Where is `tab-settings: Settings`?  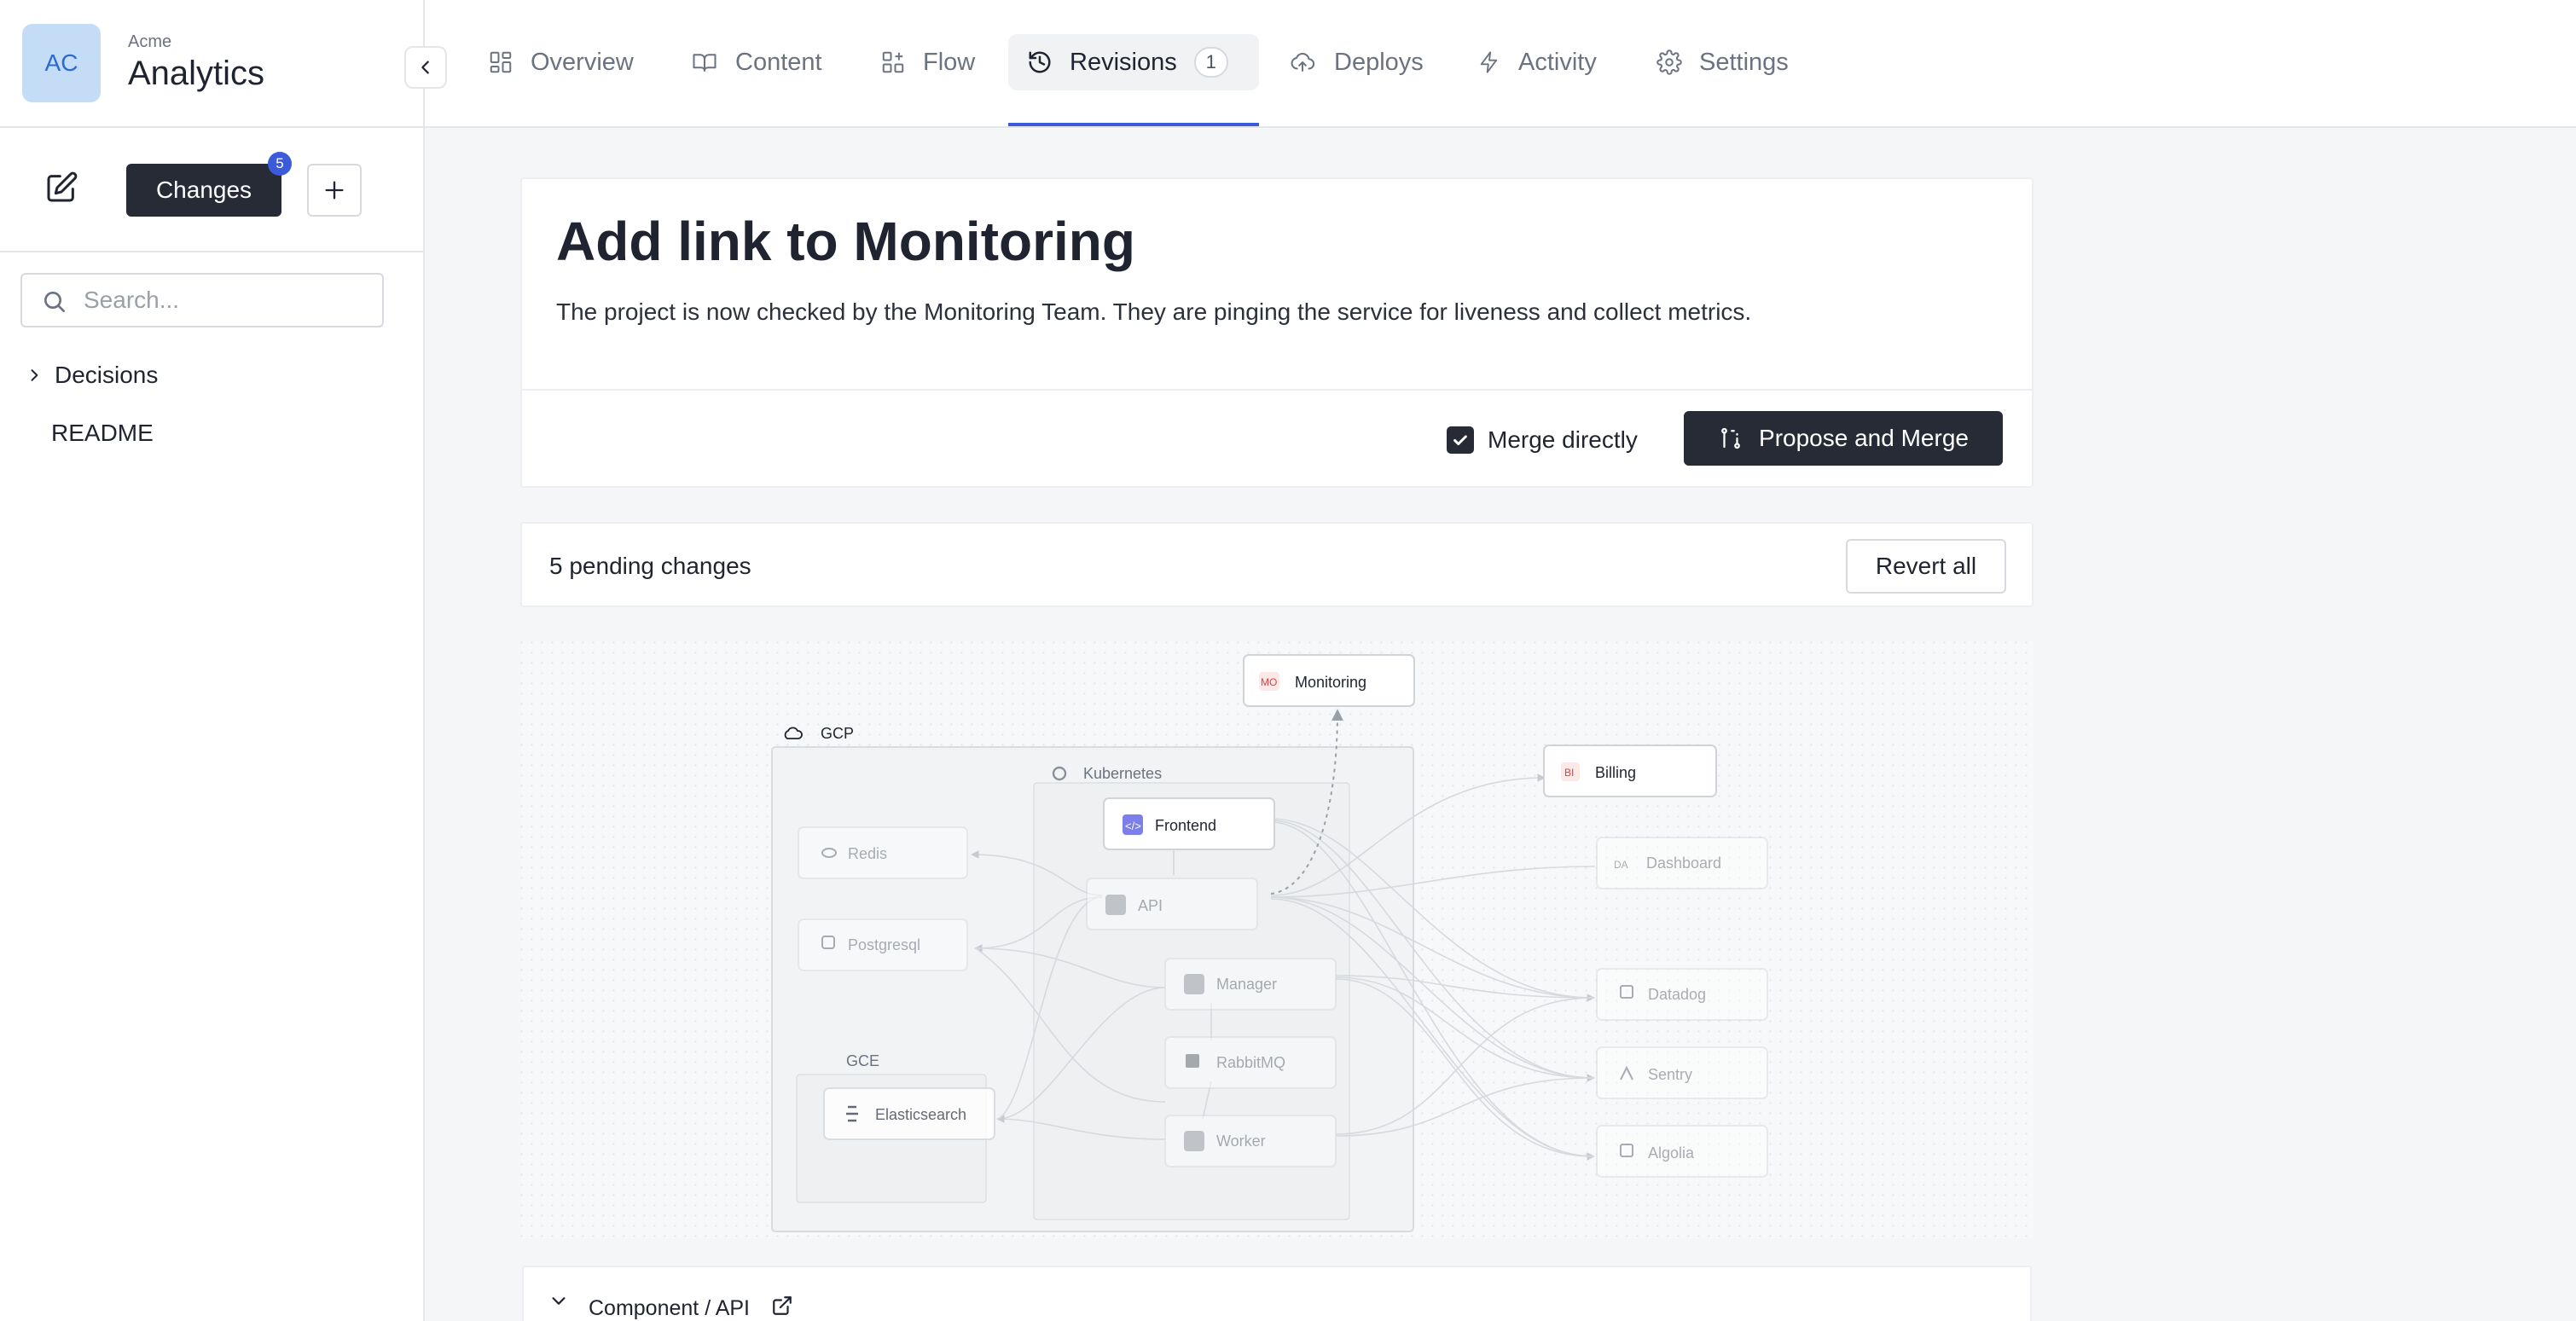 tab-settings: Settings is located at coordinates (1722, 62).